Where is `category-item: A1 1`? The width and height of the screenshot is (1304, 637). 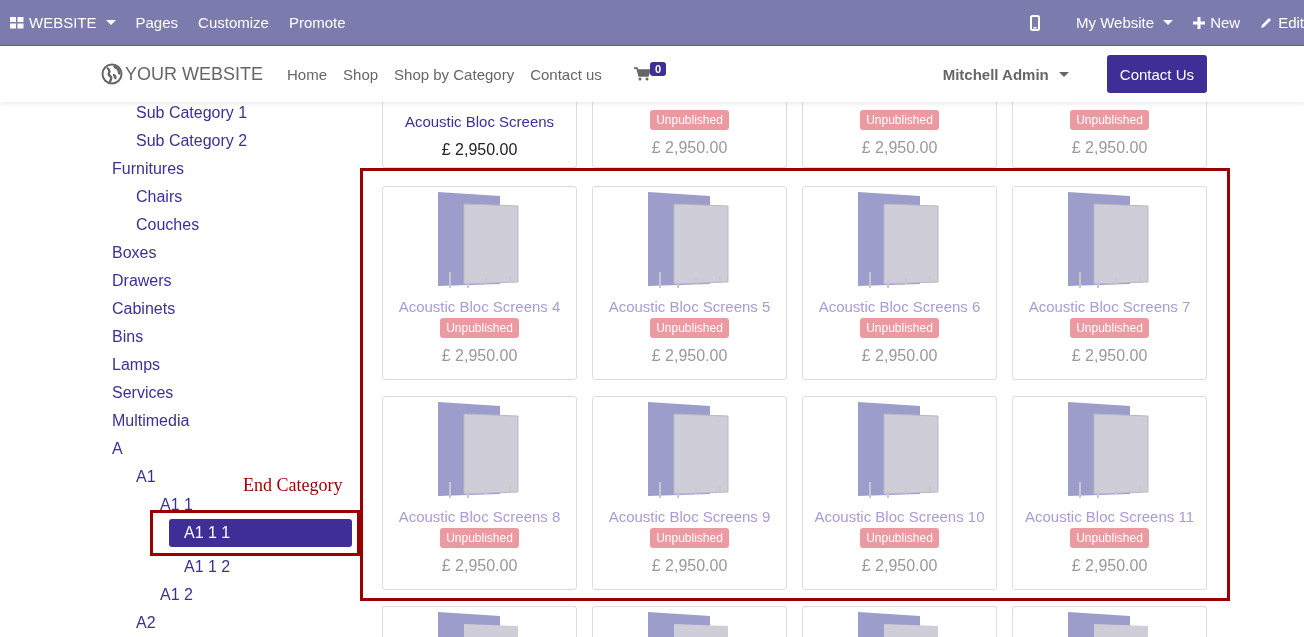
category-item: A1 1 is located at coordinates (169, 505).